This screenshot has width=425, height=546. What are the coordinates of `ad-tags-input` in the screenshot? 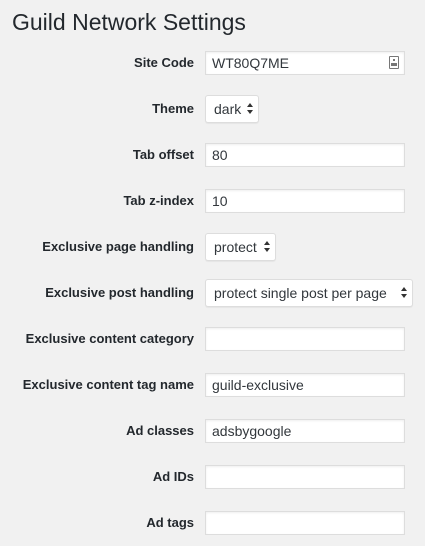 It's located at (305, 523).